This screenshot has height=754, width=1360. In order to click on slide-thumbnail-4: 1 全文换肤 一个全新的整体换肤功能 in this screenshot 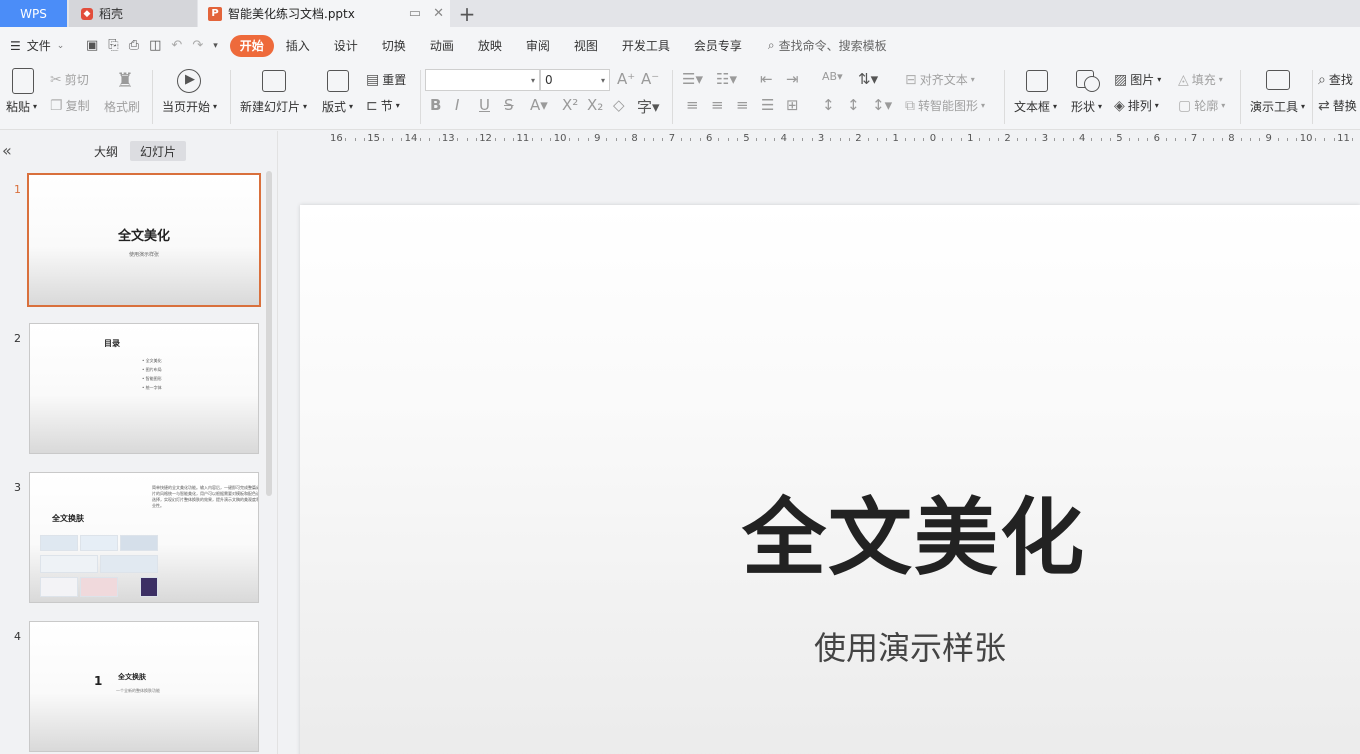, I will do `click(144, 686)`.